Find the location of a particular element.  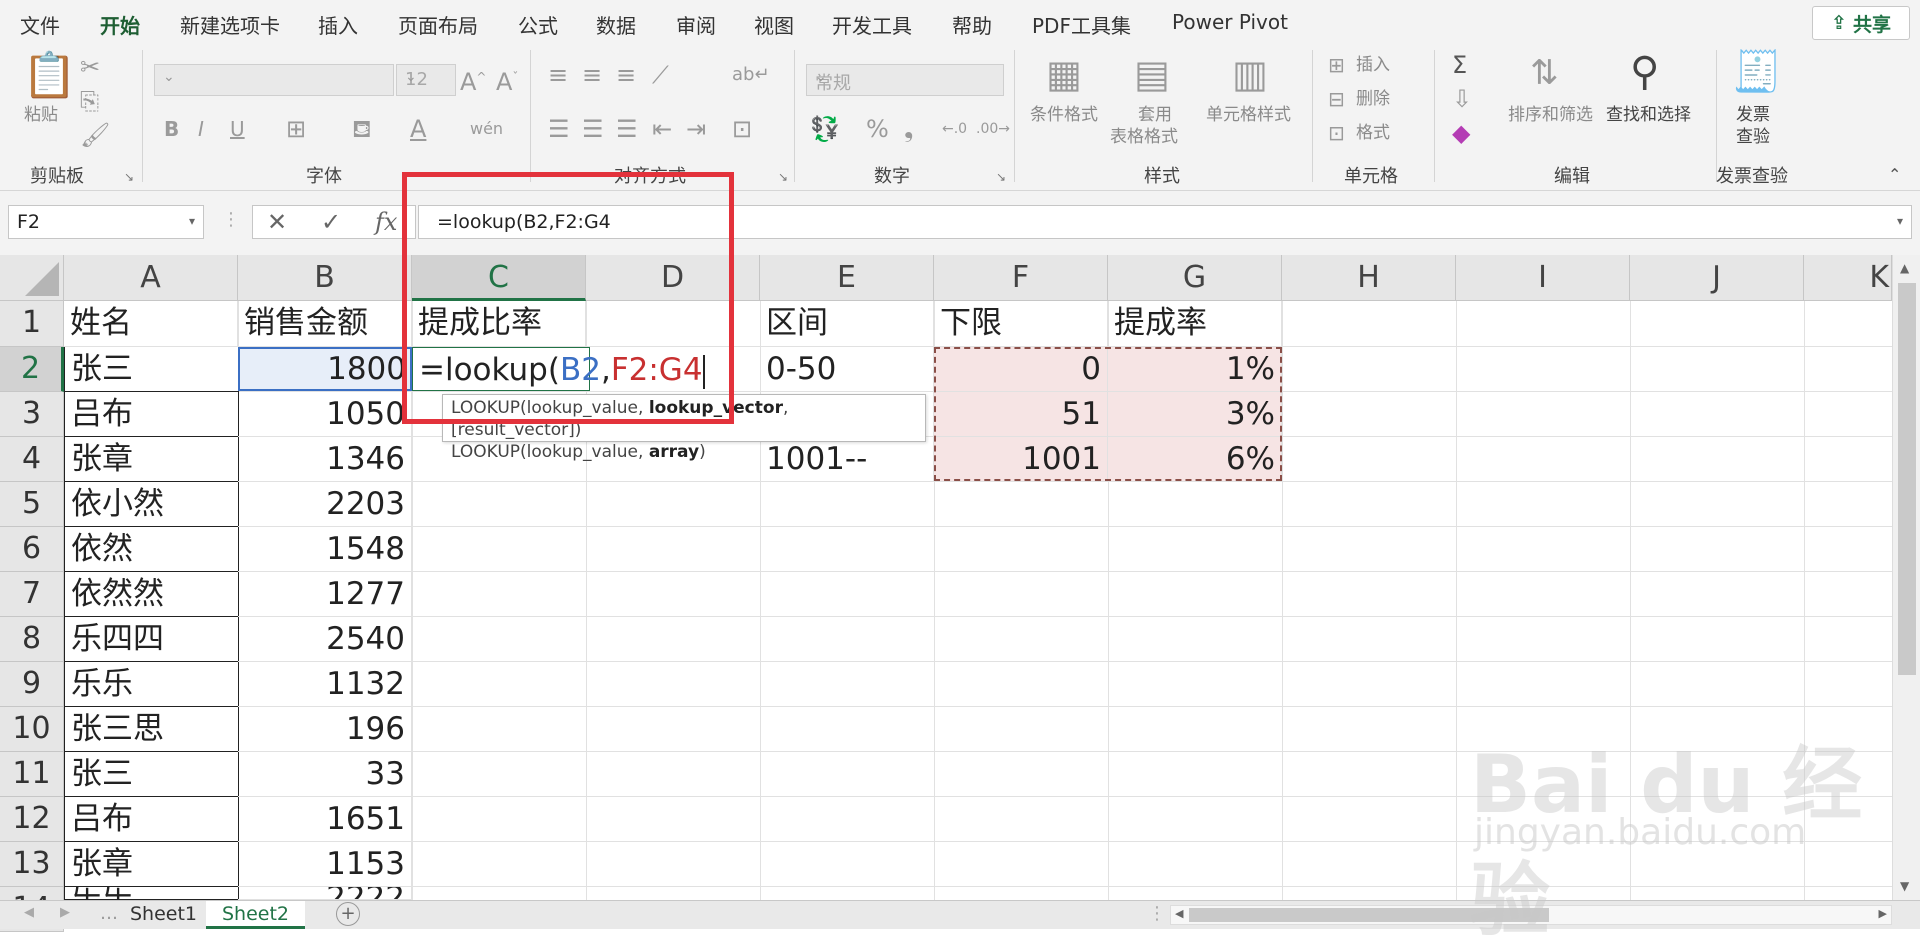

wrap-text-icon: ab↵ is located at coordinates (751, 75).